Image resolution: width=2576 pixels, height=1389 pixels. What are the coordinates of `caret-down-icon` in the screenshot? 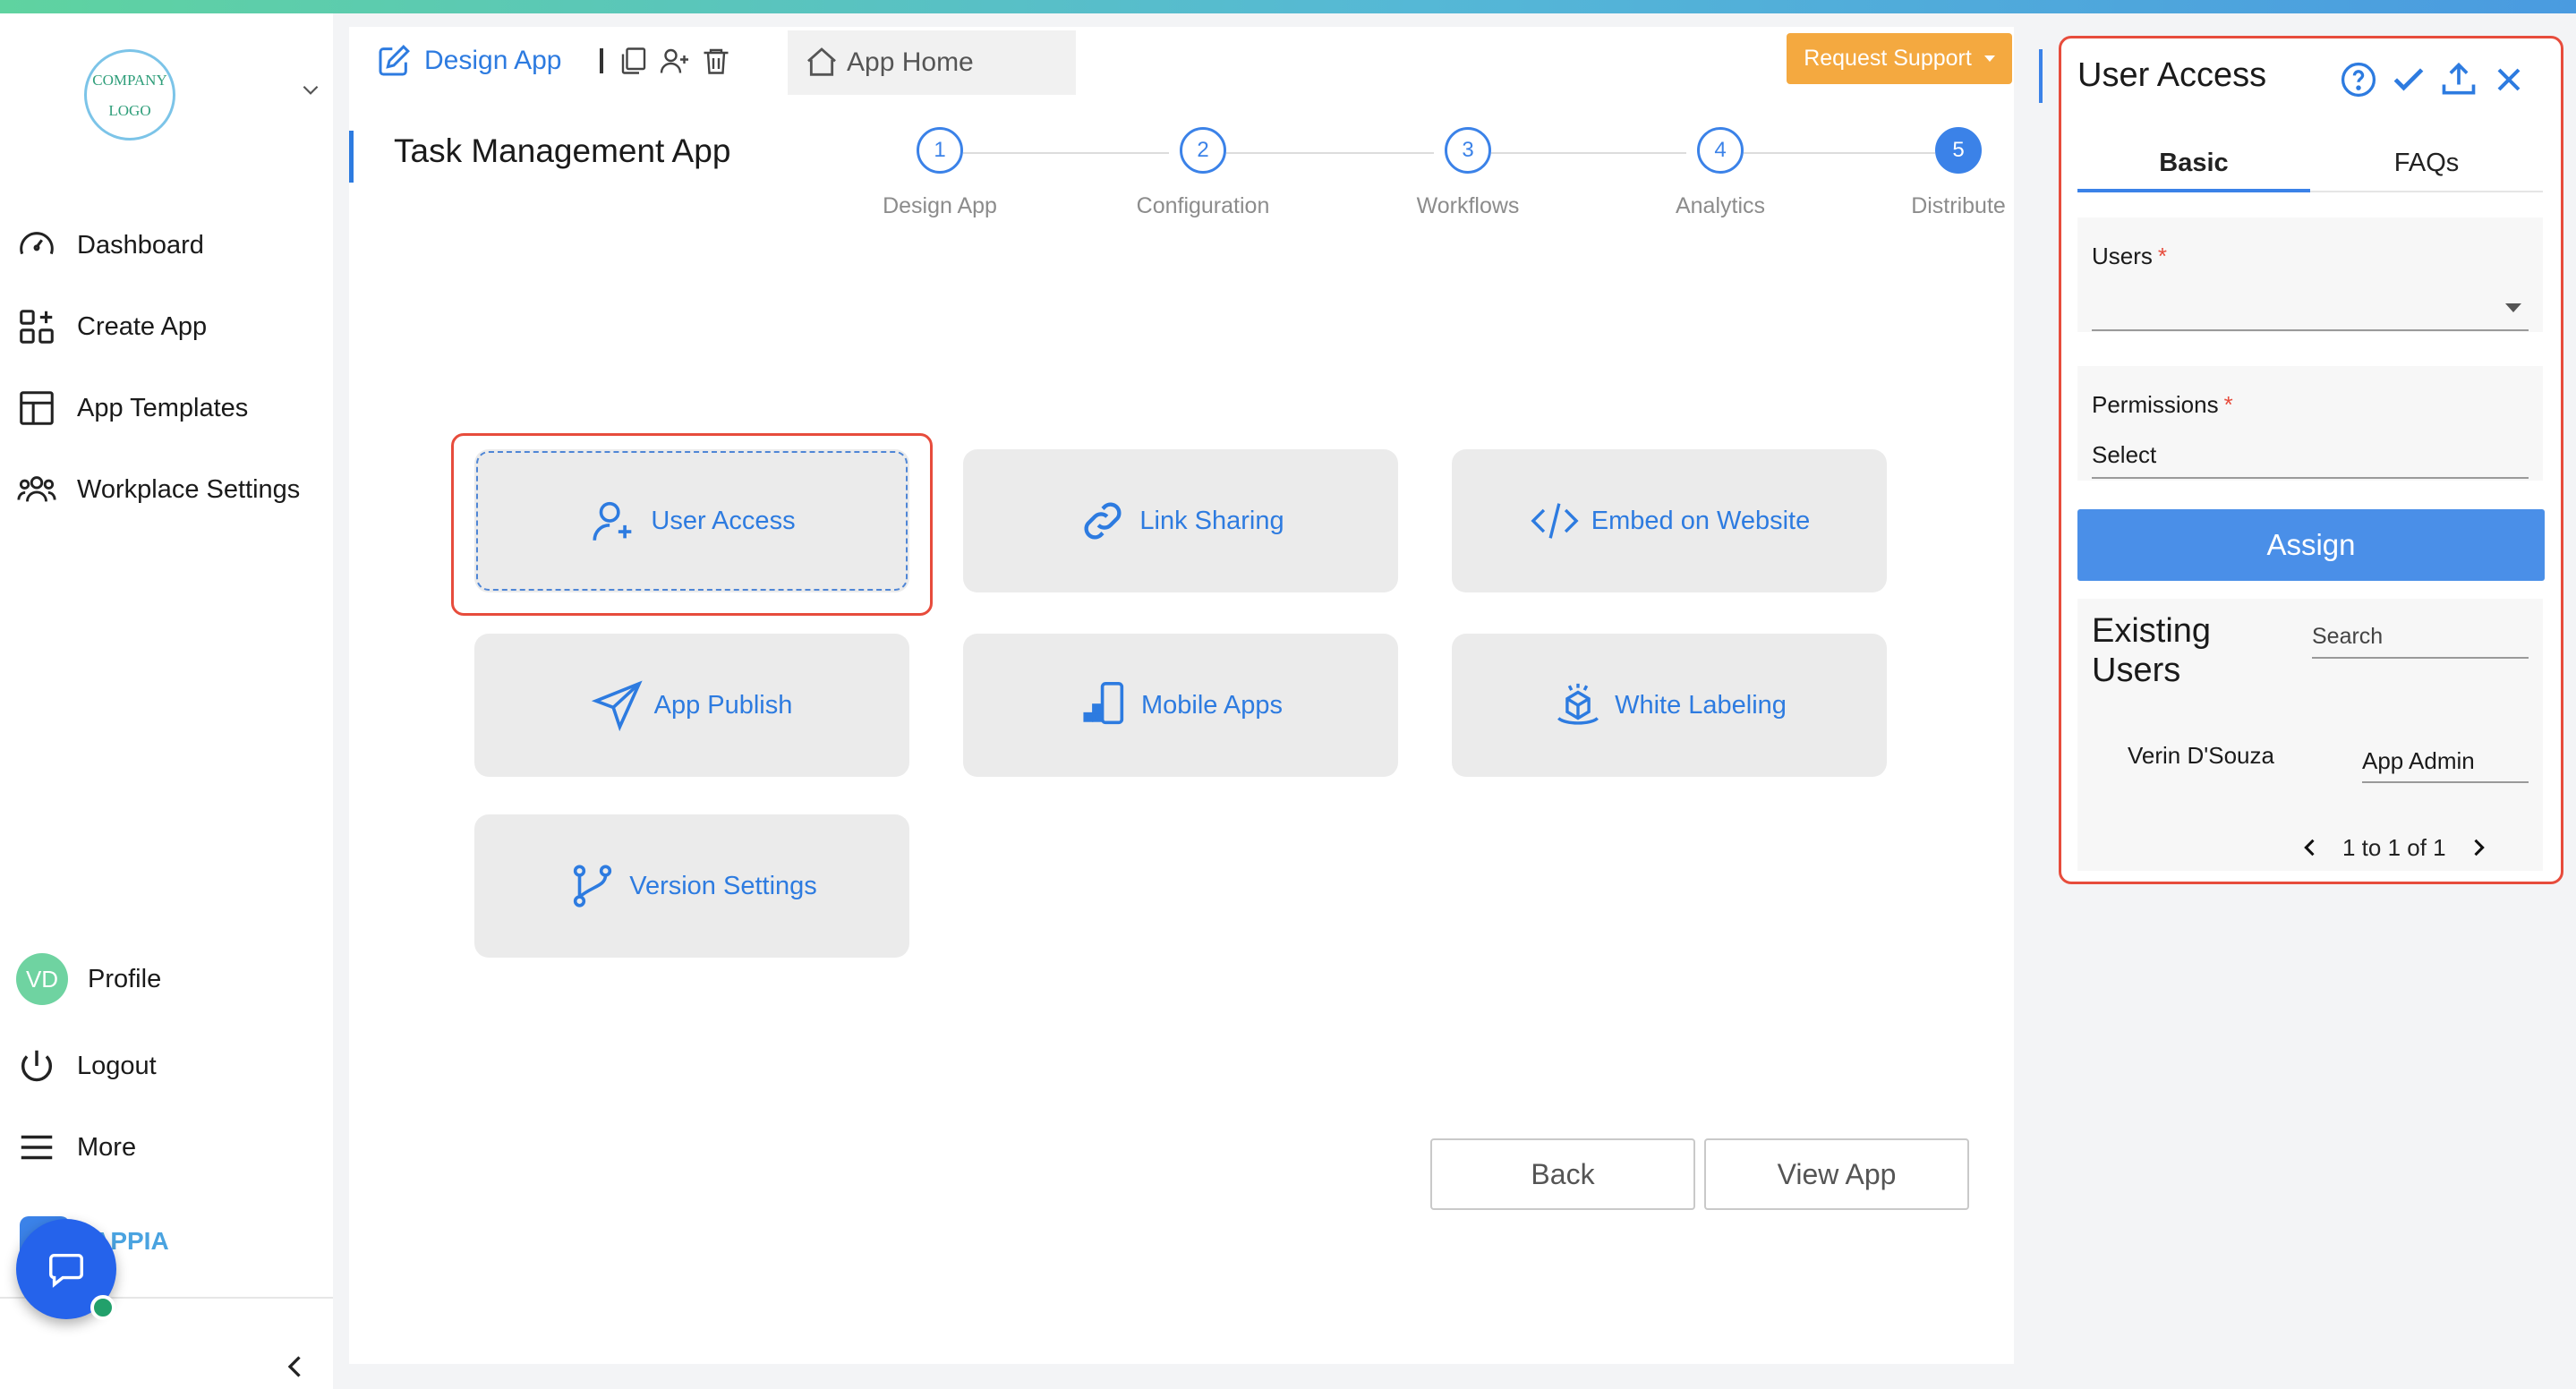 It's located at (1989, 59).